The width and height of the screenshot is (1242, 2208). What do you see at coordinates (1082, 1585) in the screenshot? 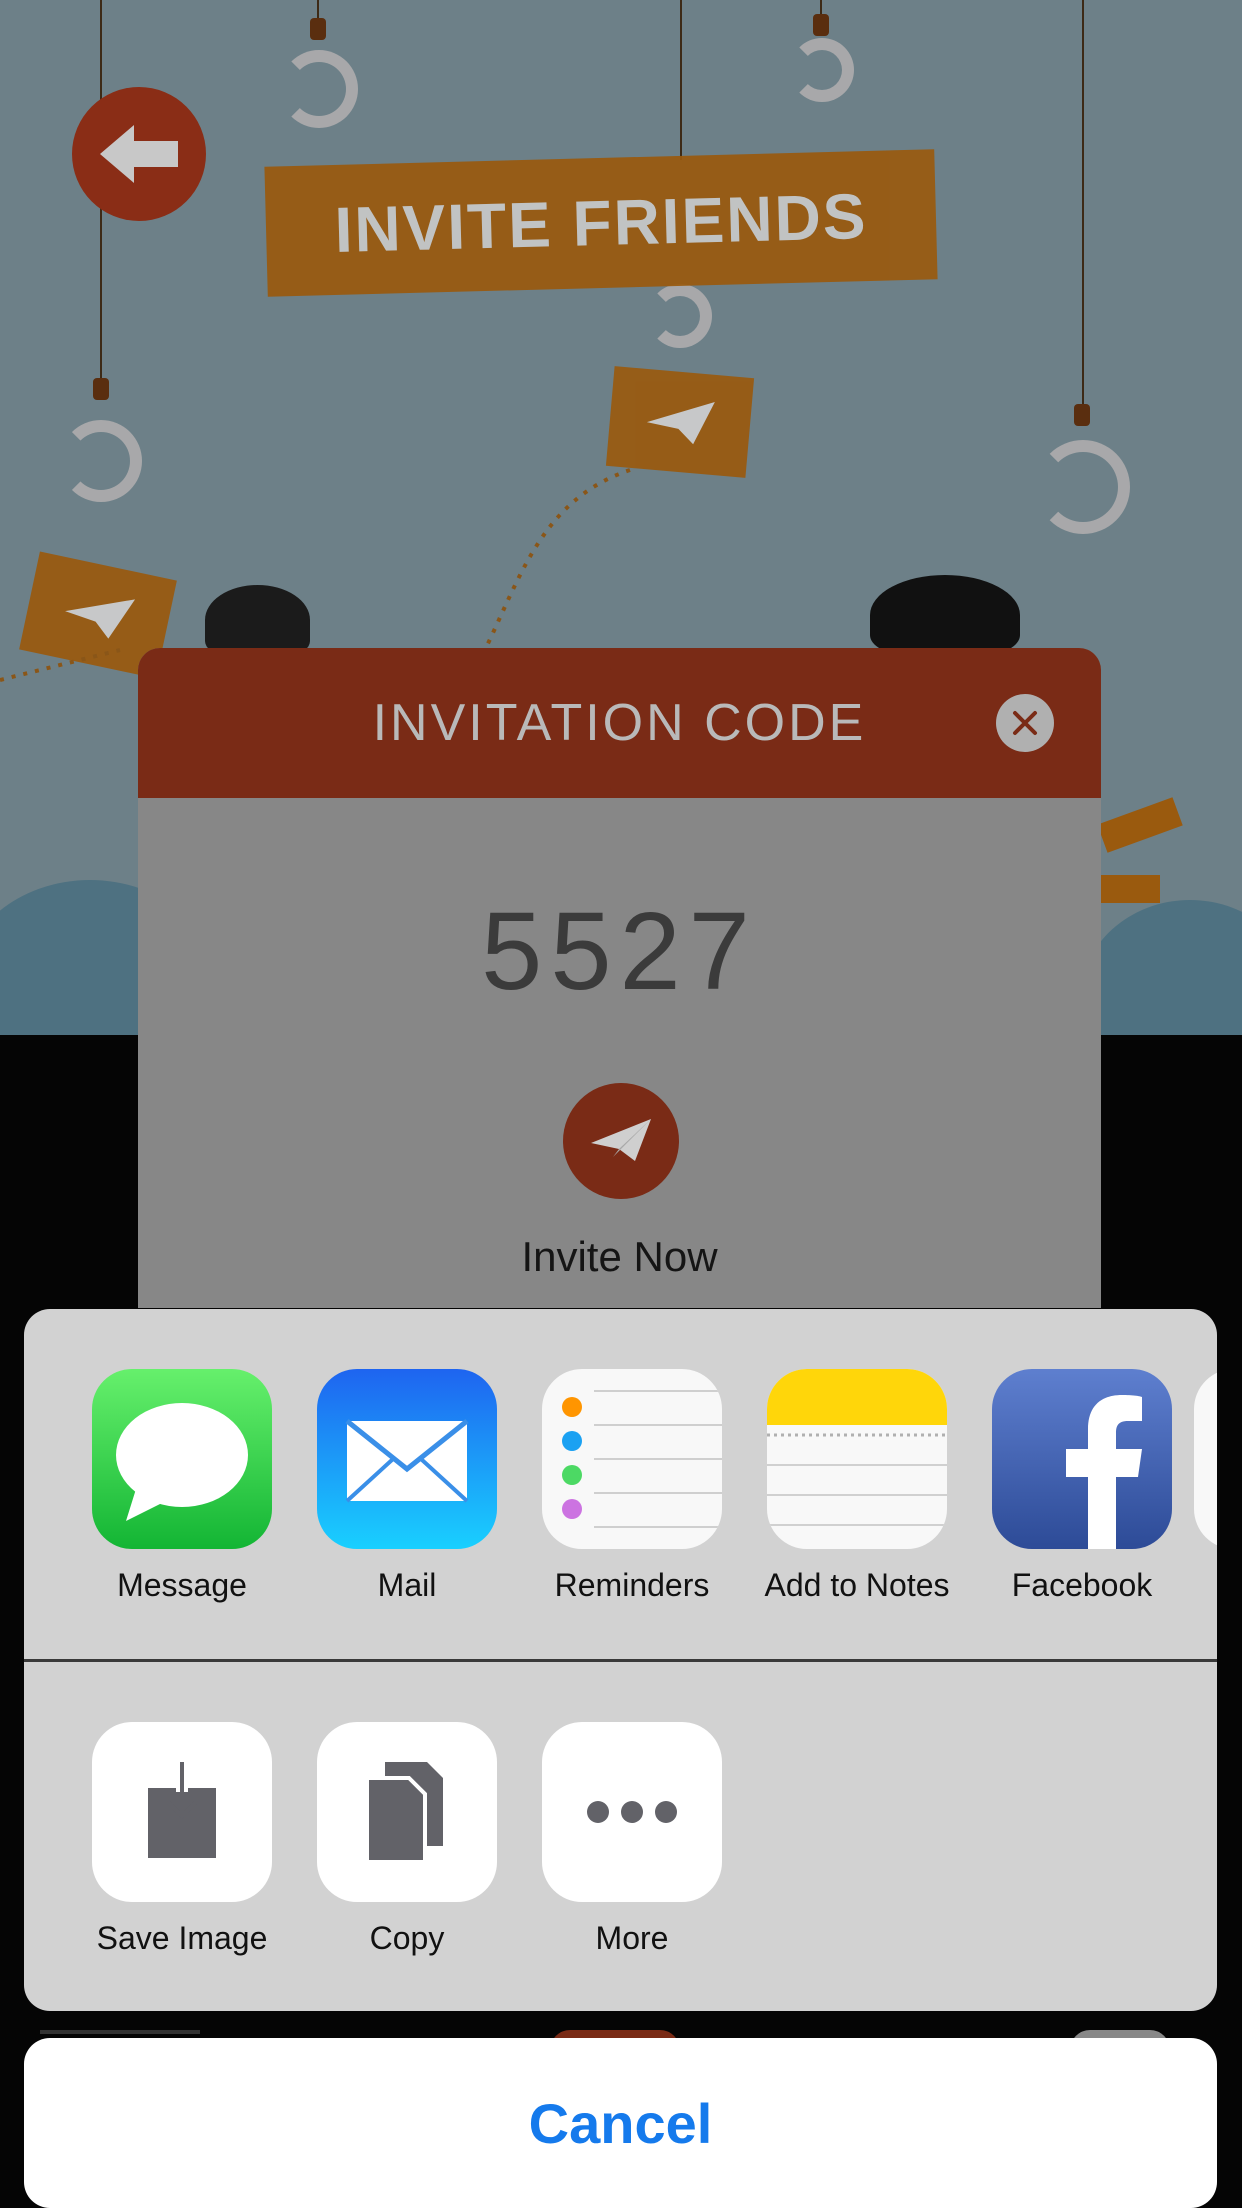
I see `share-app-label: Facebook` at bounding box center [1082, 1585].